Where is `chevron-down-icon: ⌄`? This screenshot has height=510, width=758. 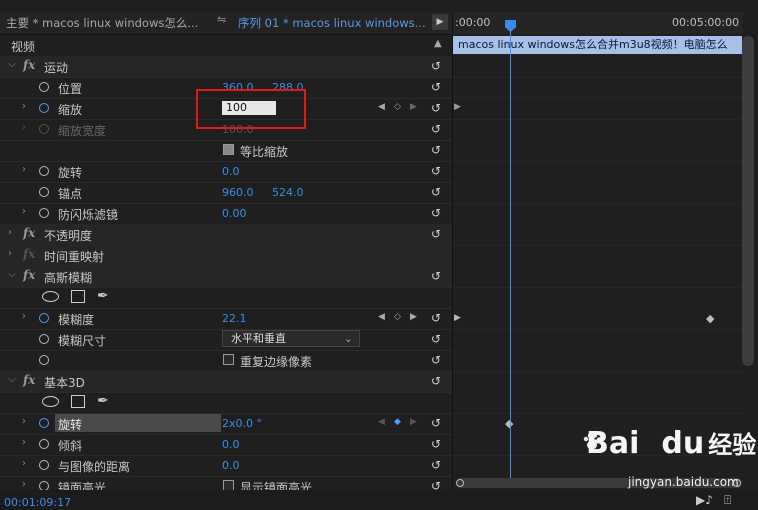 chevron-down-icon: ⌄ is located at coordinates (348, 338).